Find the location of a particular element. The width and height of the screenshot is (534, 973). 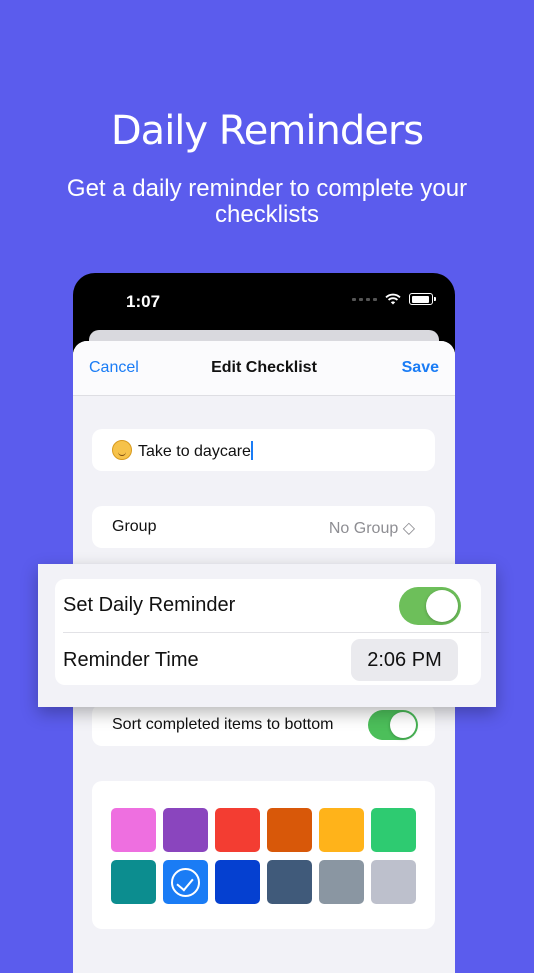

daily-reminder-toggle is located at coordinates (430, 606).